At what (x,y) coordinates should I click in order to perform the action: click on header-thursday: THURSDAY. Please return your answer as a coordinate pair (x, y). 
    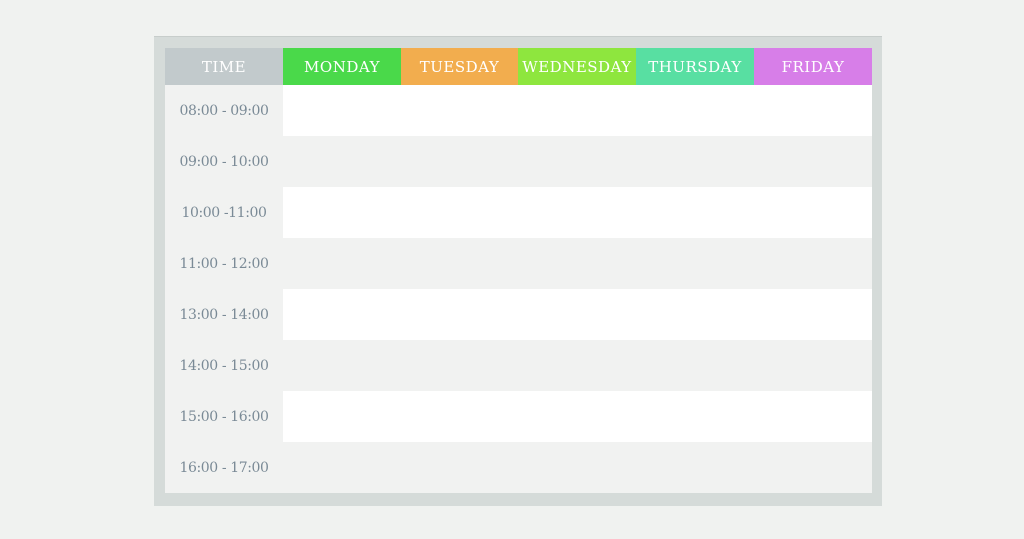
    Looking at the image, I should click on (695, 66).